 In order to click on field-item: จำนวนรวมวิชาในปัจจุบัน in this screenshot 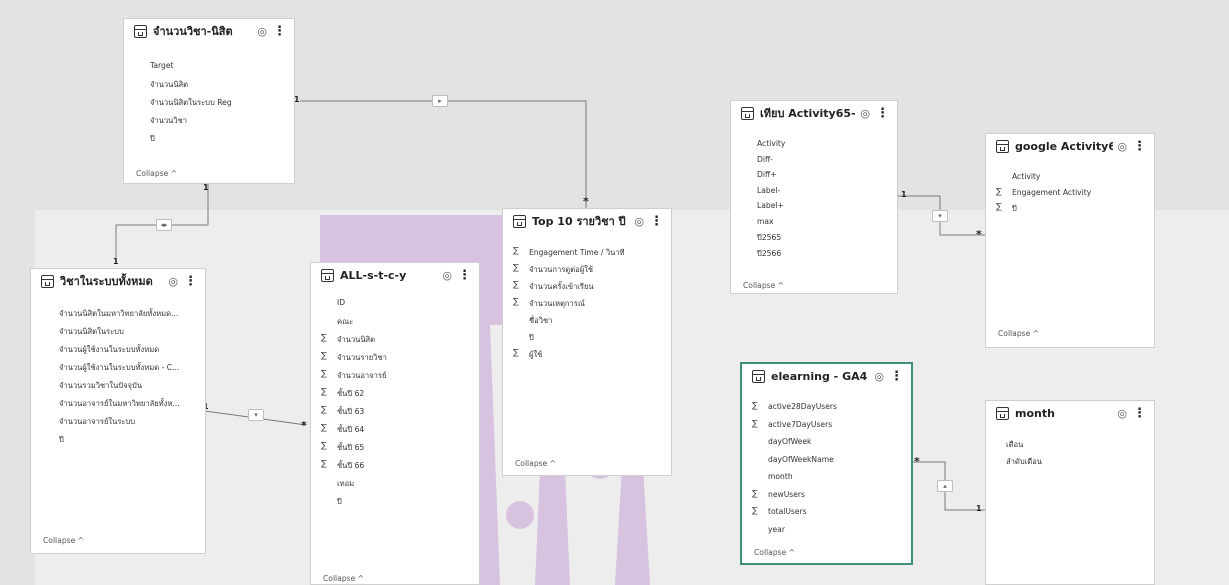, I will do `click(100, 386)`.